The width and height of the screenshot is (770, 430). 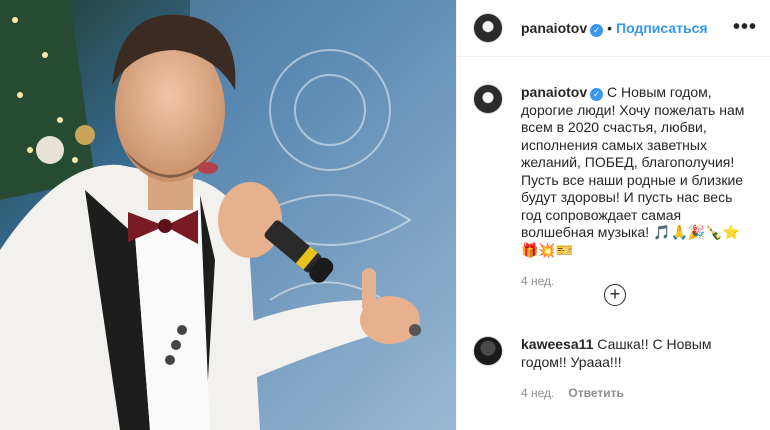 I want to click on caption-username: panaiotov, so click(x=554, y=92).